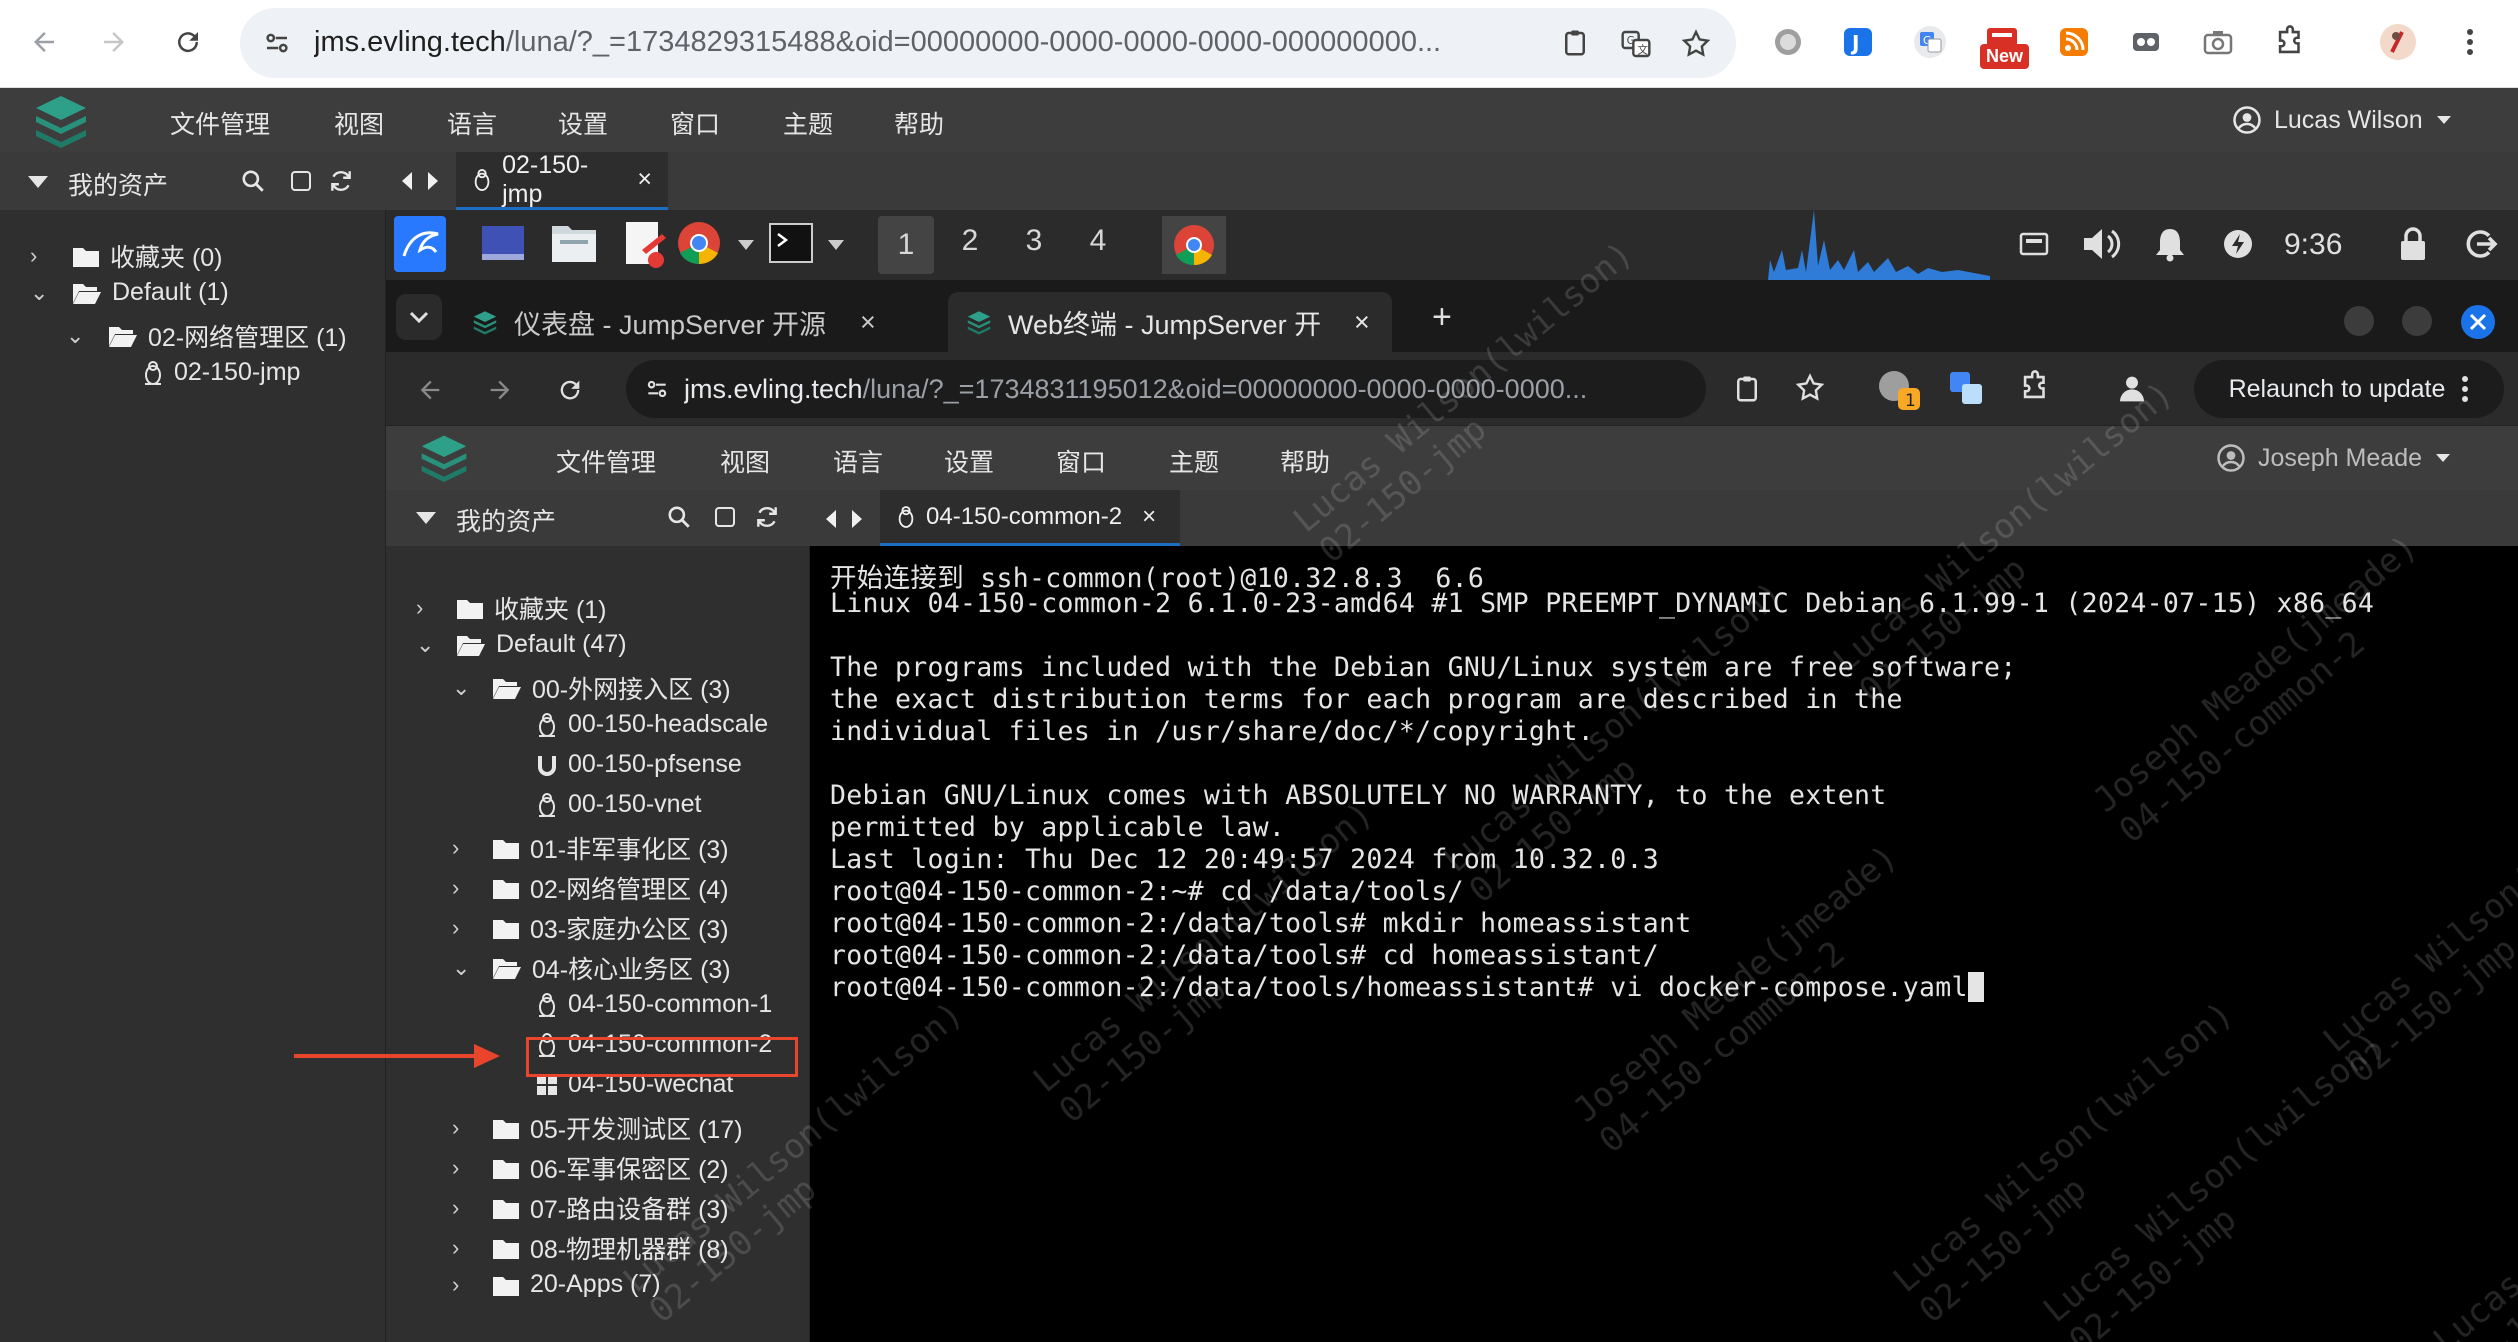 This screenshot has height=1342, width=2518. Describe the element at coordinates (1442, 317) in the screenshot. I see `new-tab-button: +` at that location.